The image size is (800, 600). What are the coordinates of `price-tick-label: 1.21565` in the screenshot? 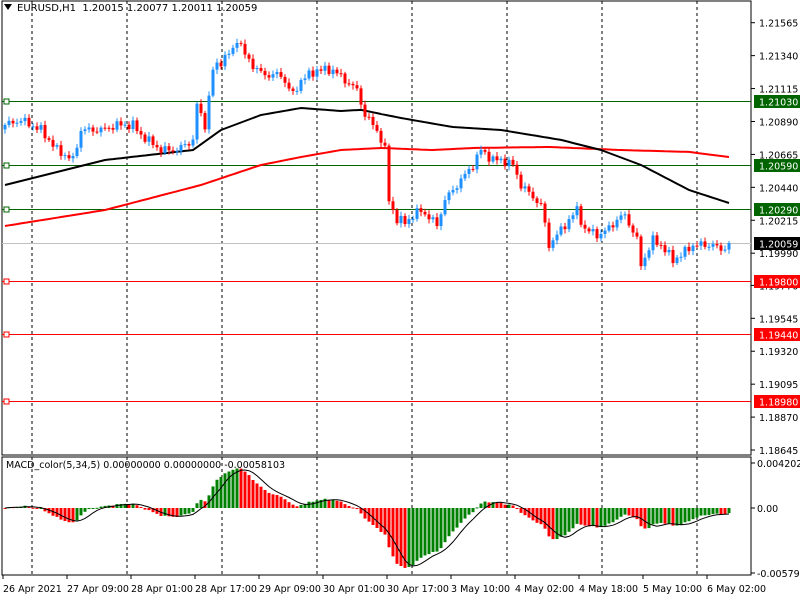 It's located at (778, 24).